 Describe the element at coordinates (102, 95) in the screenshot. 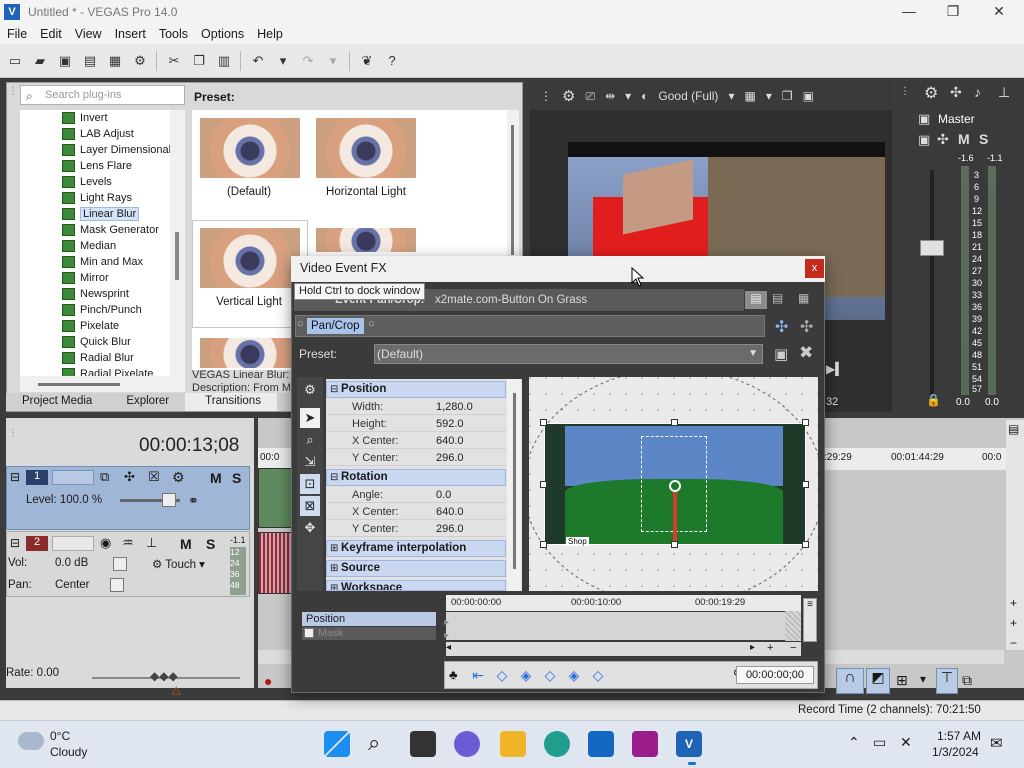

I see `plugin-search-input: ⌕ Search plug-ins` at that location.